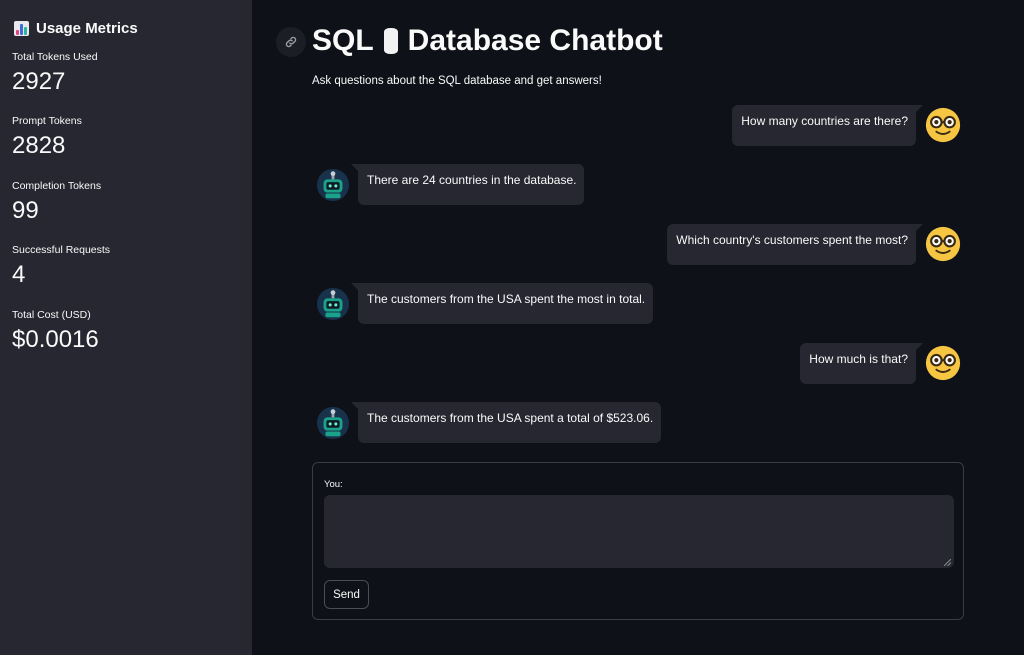  Describe the element at coordinates (333, 484) in the screenshot. I see `input-label: You:` at that location.